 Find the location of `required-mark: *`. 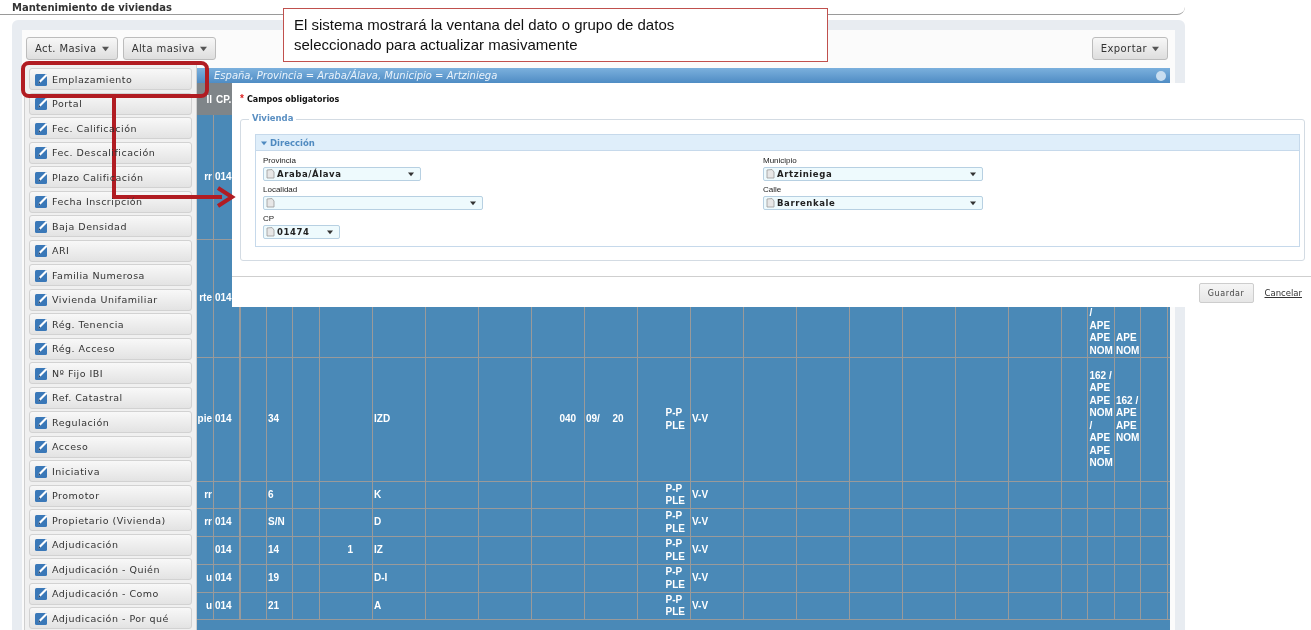

required-mark: * is located at coordinates (242, 98).